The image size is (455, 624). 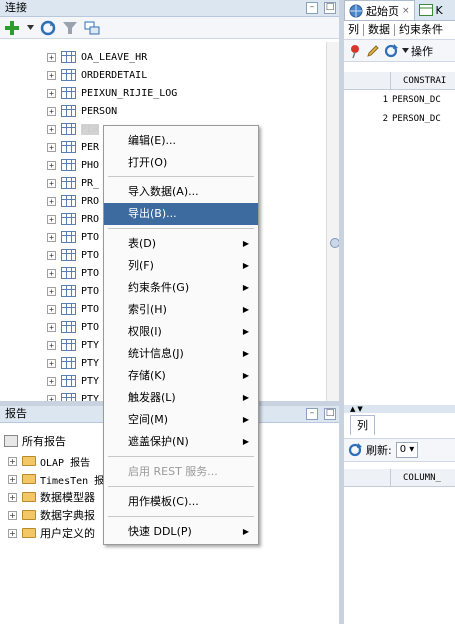 I want to click on tree-node-table: + PHO, so click(x=73, y=165).